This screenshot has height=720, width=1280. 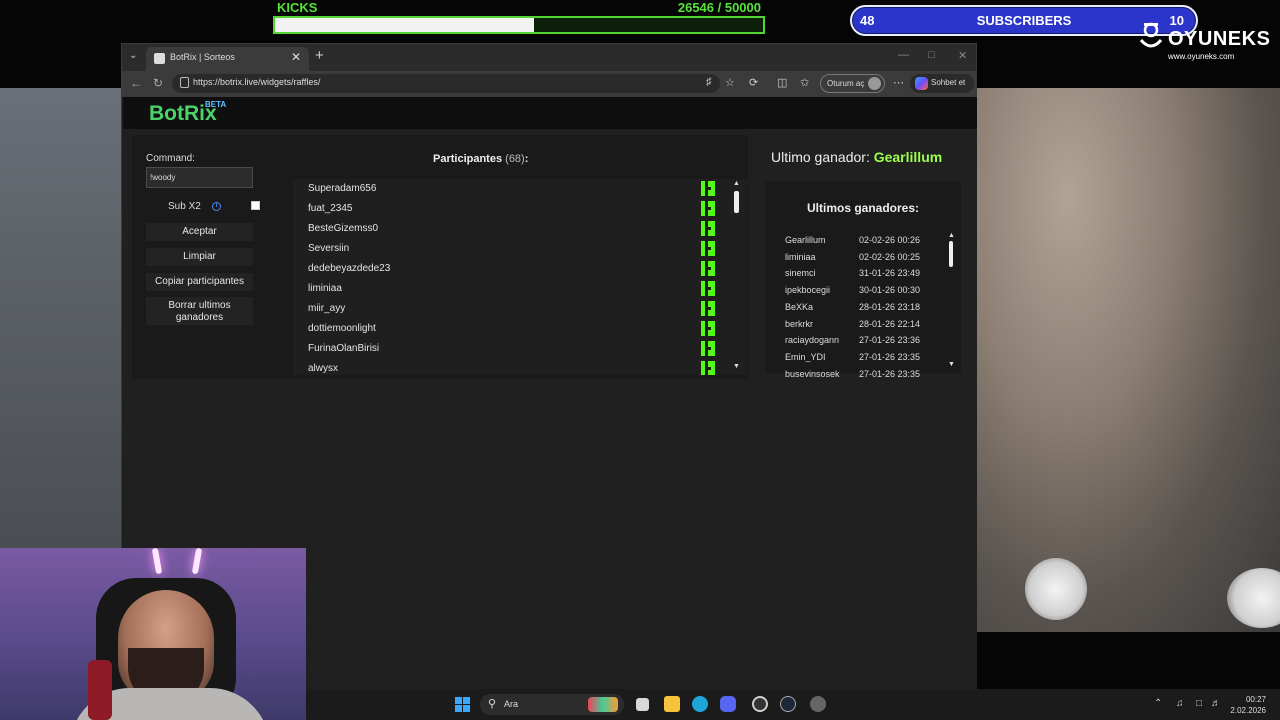 I want to click on winner-date: 02-02-26 00:26, so click(x=890, y=240).